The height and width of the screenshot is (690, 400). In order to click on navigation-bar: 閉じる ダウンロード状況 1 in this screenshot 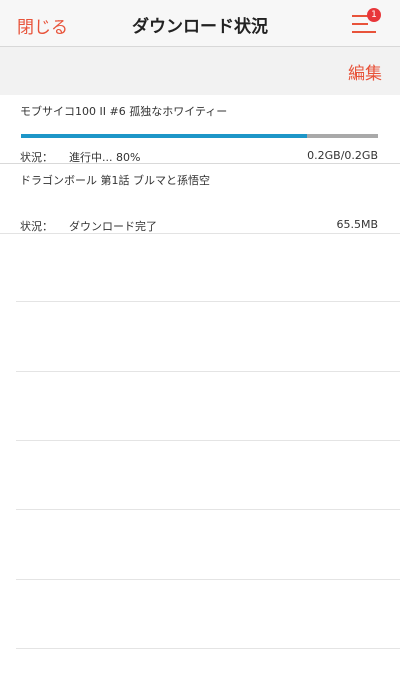, I will do `click(200, 23)`.